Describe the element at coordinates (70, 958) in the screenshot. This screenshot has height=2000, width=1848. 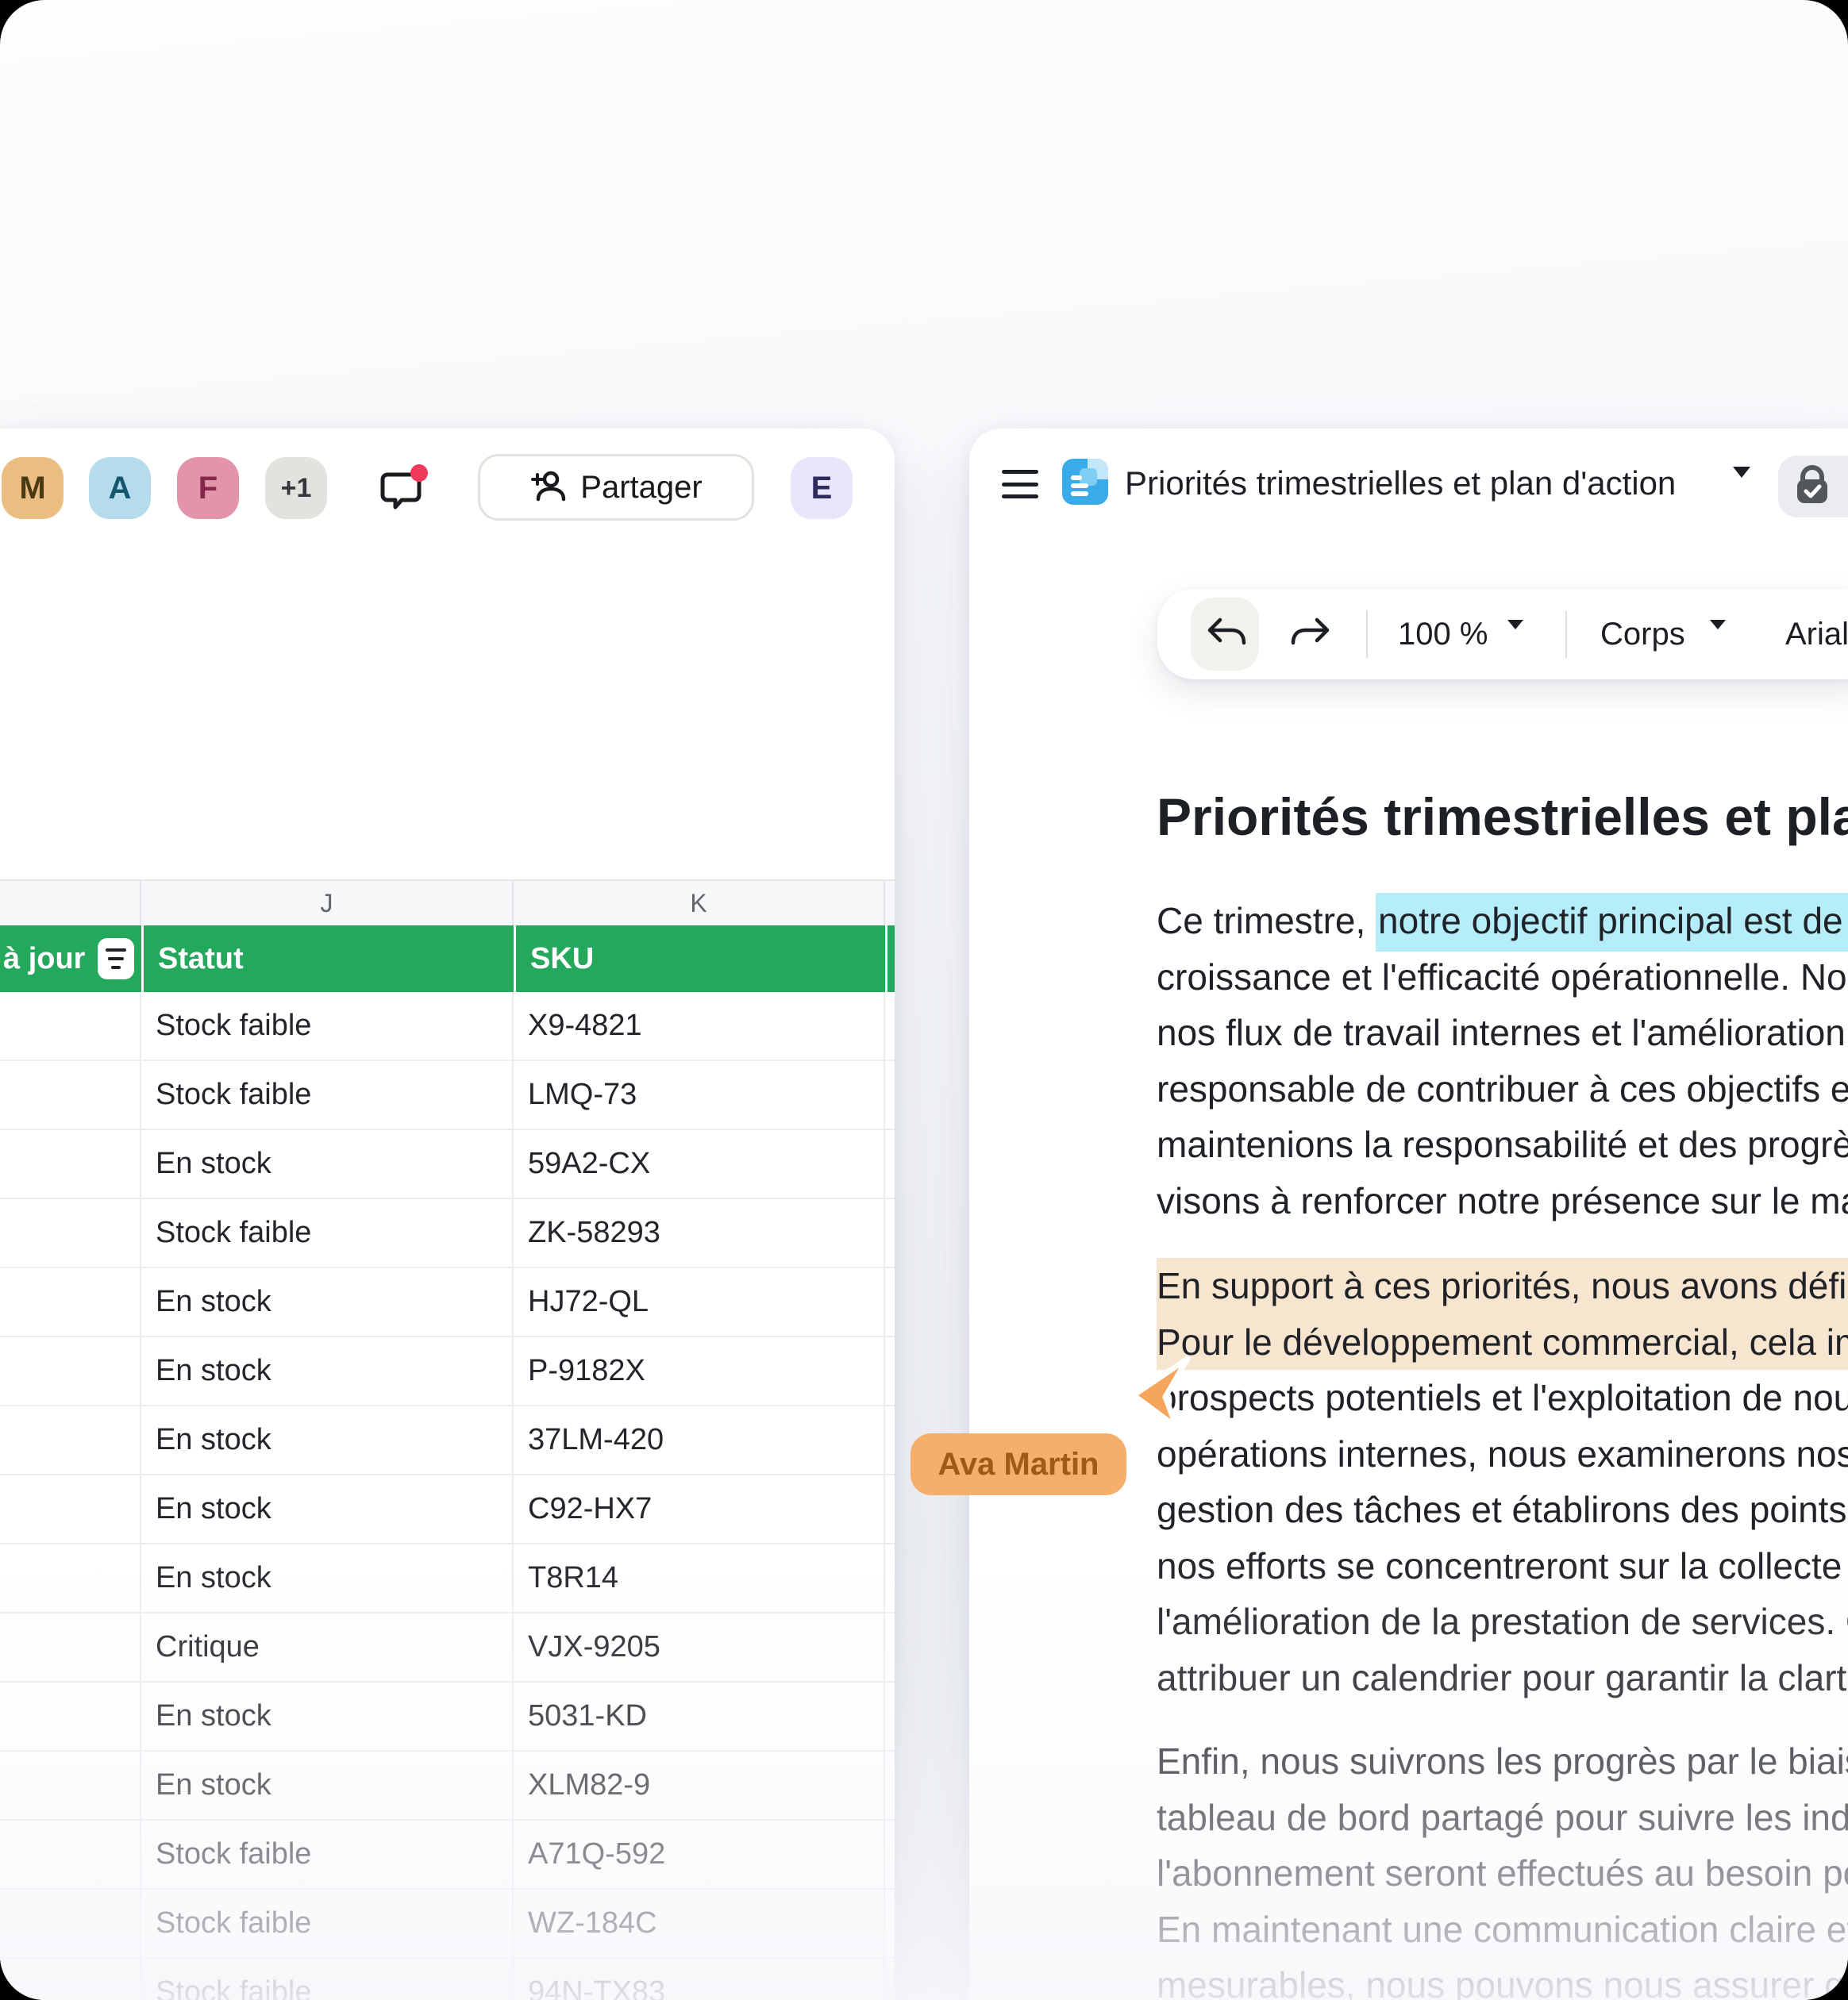
I see `header-cell-left: à jour` at that location.